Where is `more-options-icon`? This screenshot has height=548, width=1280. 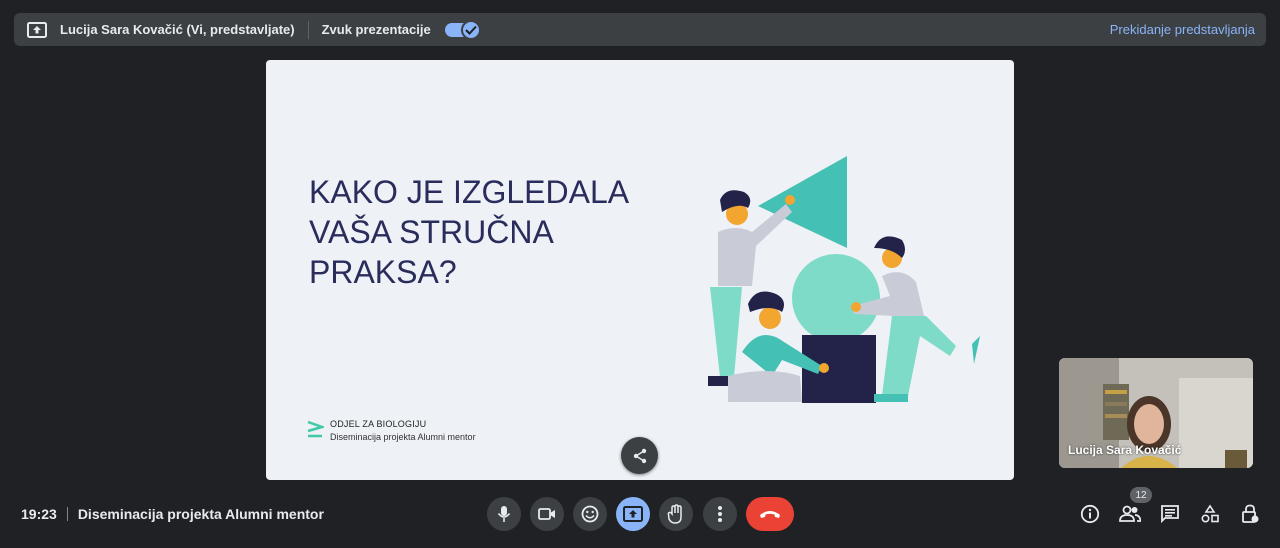
more-options-icon is located at coordinates (720, 514).